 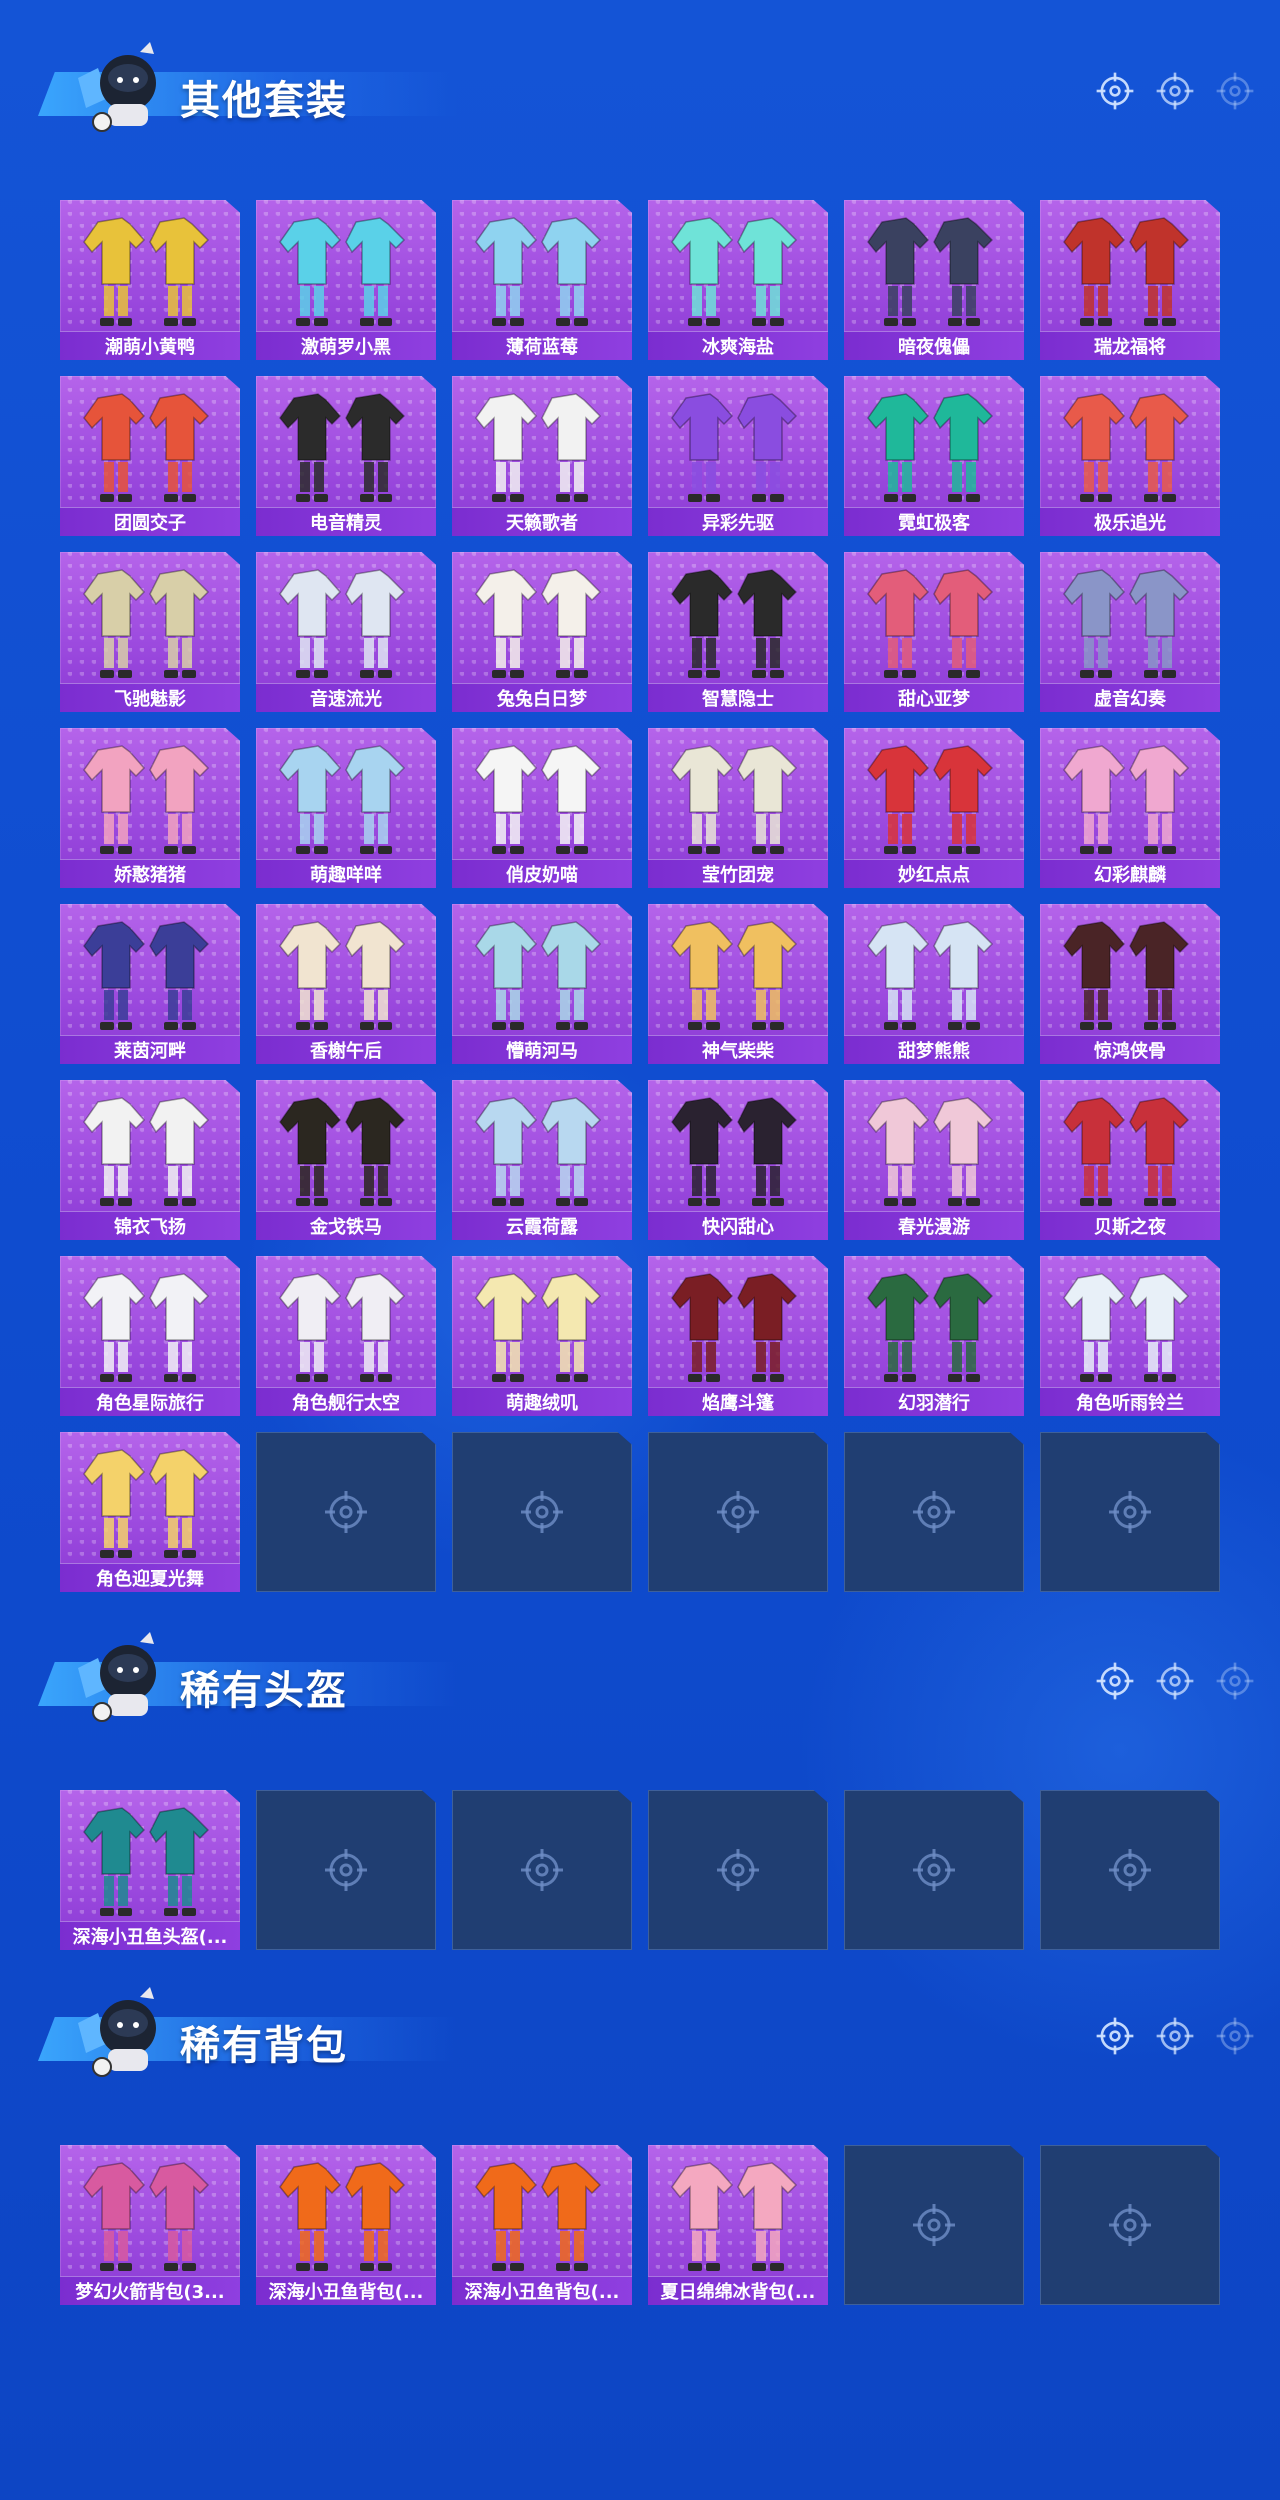 I want to click on mascot-icon, so click(x=123, y=1678).